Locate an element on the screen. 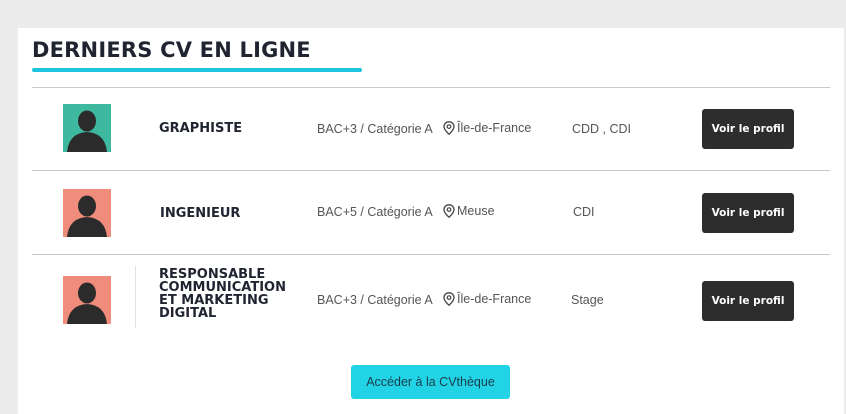 Image resolution: width=846 pixels, height=414 pixels. access-cvtheque-button: Accéder à la CVthèque is located at coordinates (430, 382).